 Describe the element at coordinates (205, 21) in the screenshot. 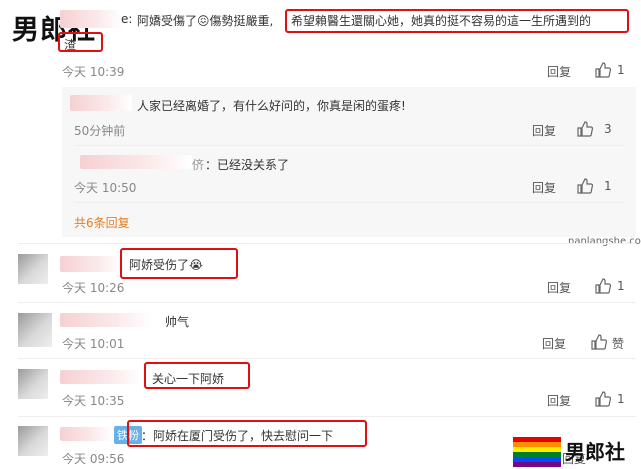

I see `comment-text: 阿嬌受傷了😖傷勢挺嚴重,` at that location.